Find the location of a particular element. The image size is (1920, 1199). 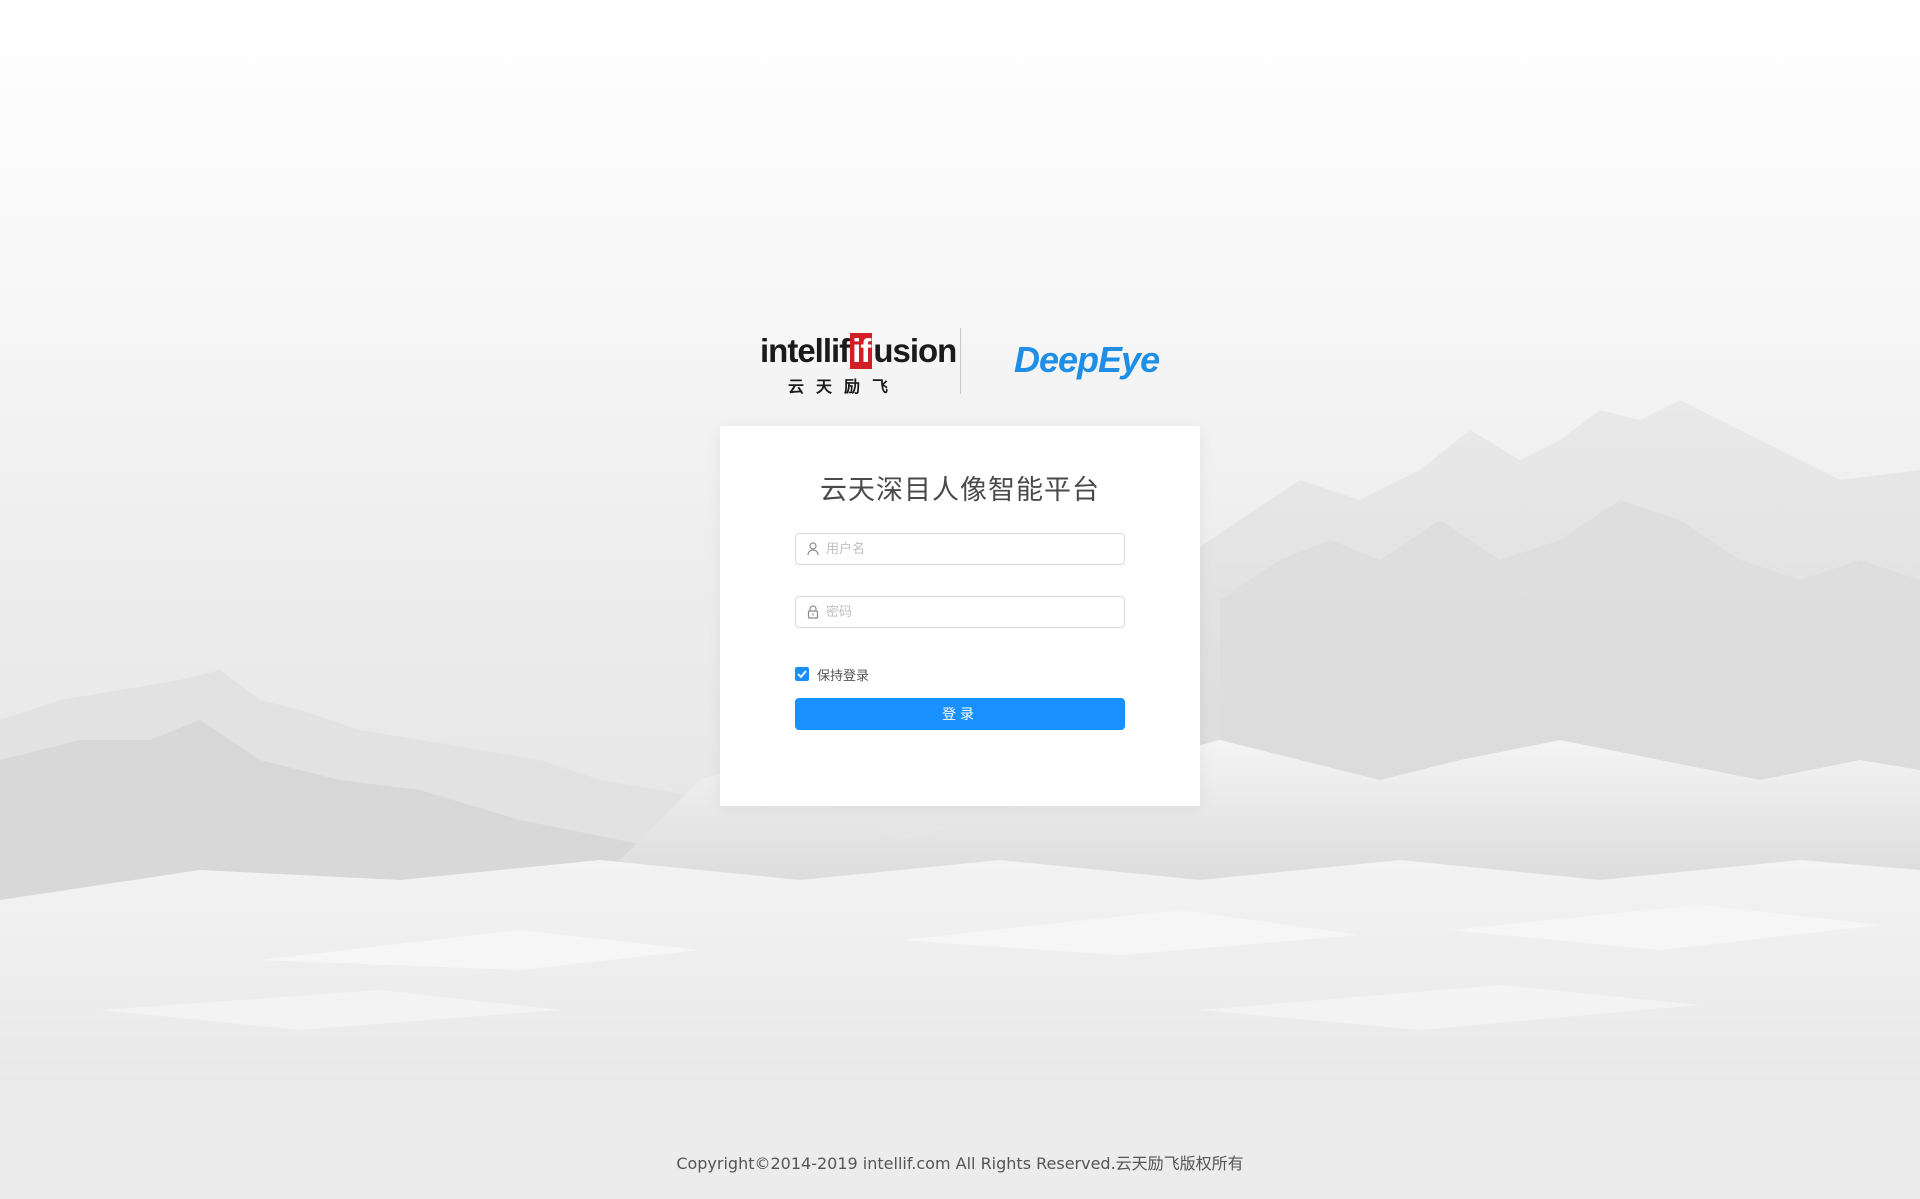

logo-text-mark: if is located at coordinates (861, 350).